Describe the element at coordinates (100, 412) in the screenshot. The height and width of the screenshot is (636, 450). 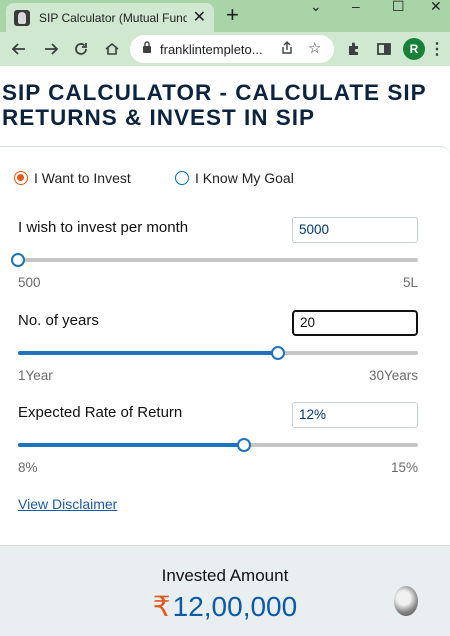
I see `rate-label: Expected Rate of Return` at that location.